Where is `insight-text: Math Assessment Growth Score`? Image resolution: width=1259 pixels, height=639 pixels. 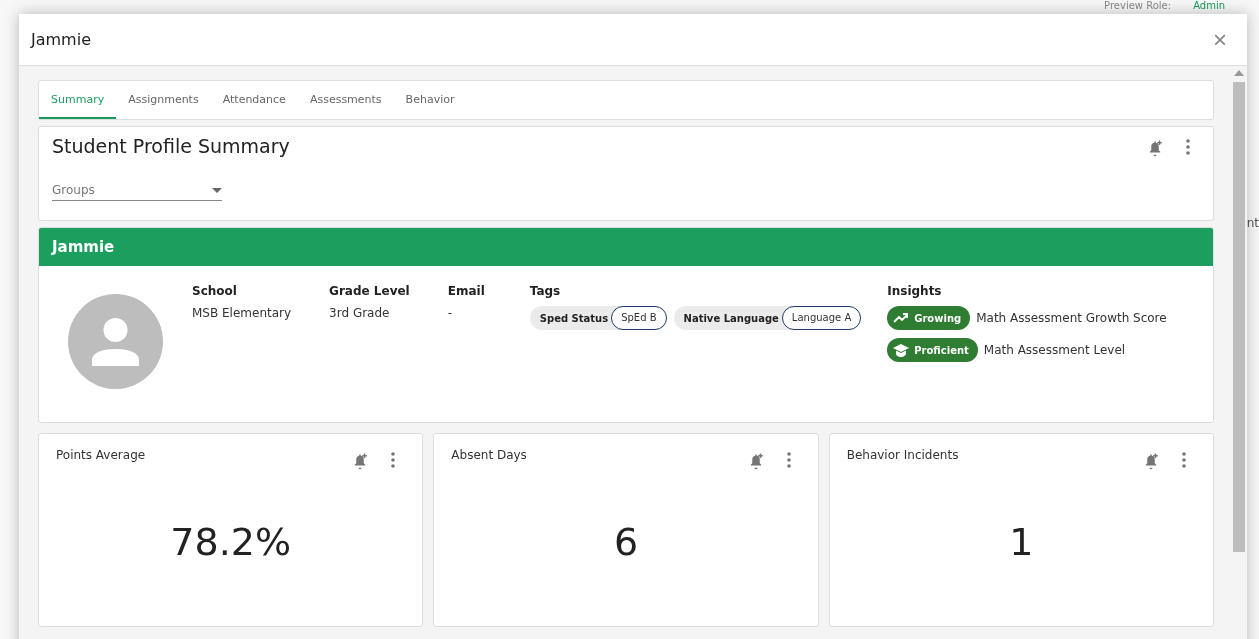 insight-text: Math Assessment Growth Score is located at coordinates (1071, 318).